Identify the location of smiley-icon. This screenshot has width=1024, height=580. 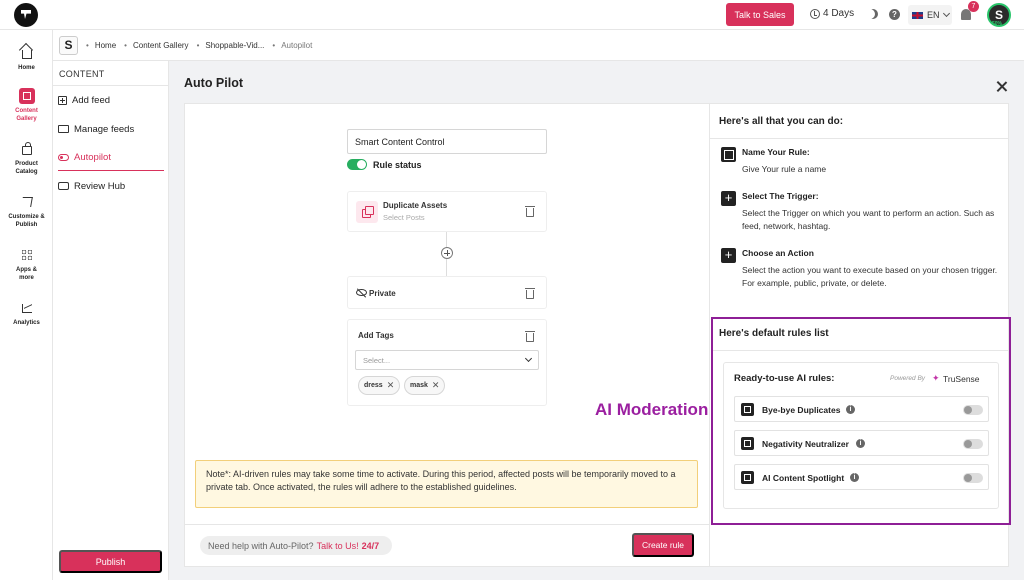
(747, 443).